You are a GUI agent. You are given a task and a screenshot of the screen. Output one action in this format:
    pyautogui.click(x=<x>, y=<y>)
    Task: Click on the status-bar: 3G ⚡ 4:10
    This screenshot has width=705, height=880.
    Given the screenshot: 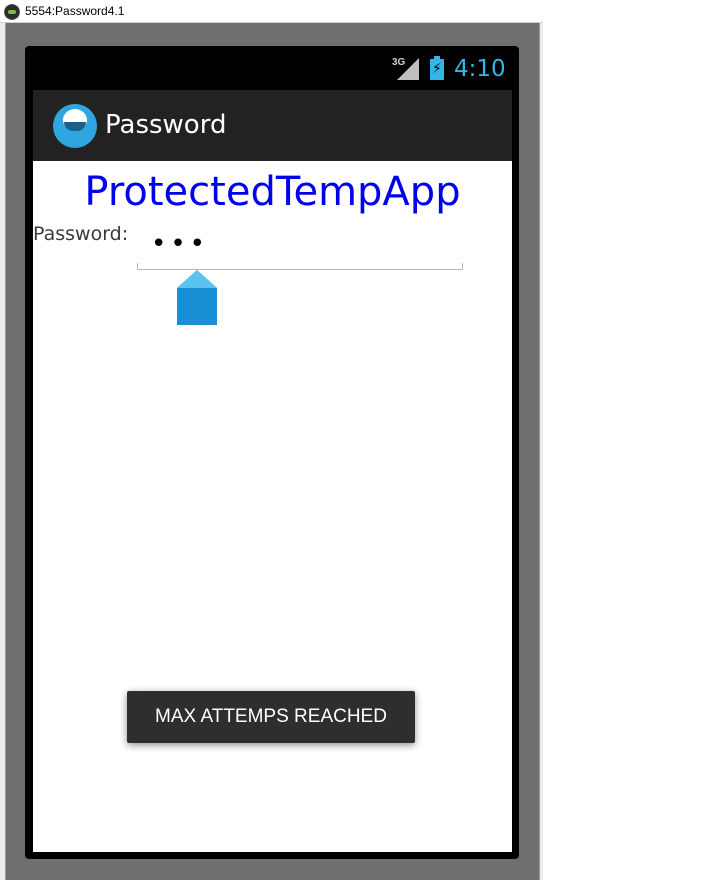 What is the action you would take?
    pyautogui.click(x=272, y=70)
    